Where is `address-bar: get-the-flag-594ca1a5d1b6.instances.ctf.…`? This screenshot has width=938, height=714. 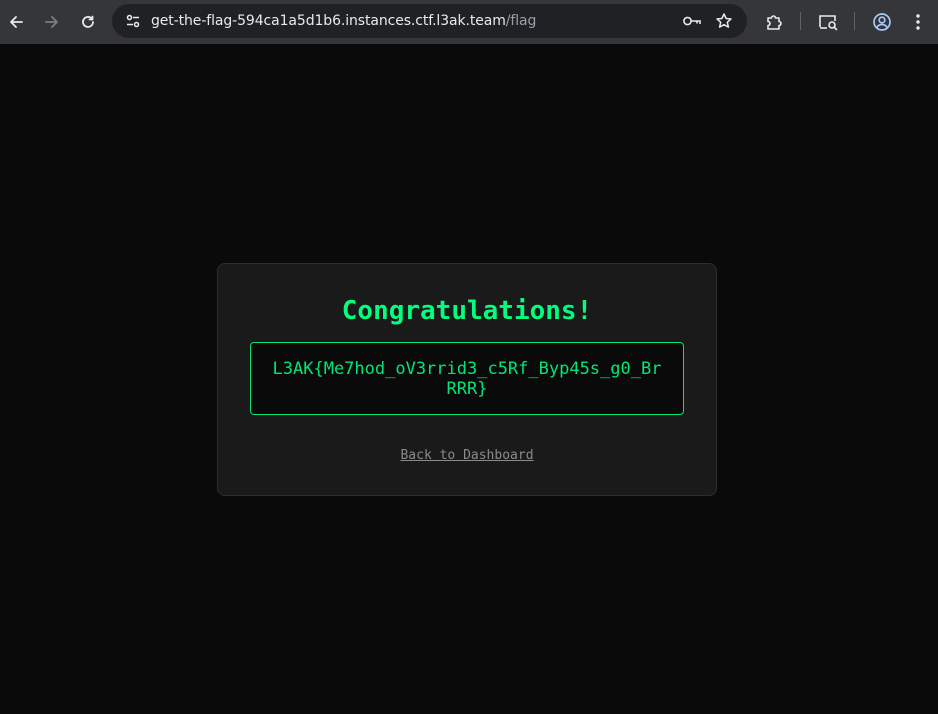 address-bar: get-the-flag-594ca1a5d1b6.instances.ctf.… is located at coordinates (429, 21).